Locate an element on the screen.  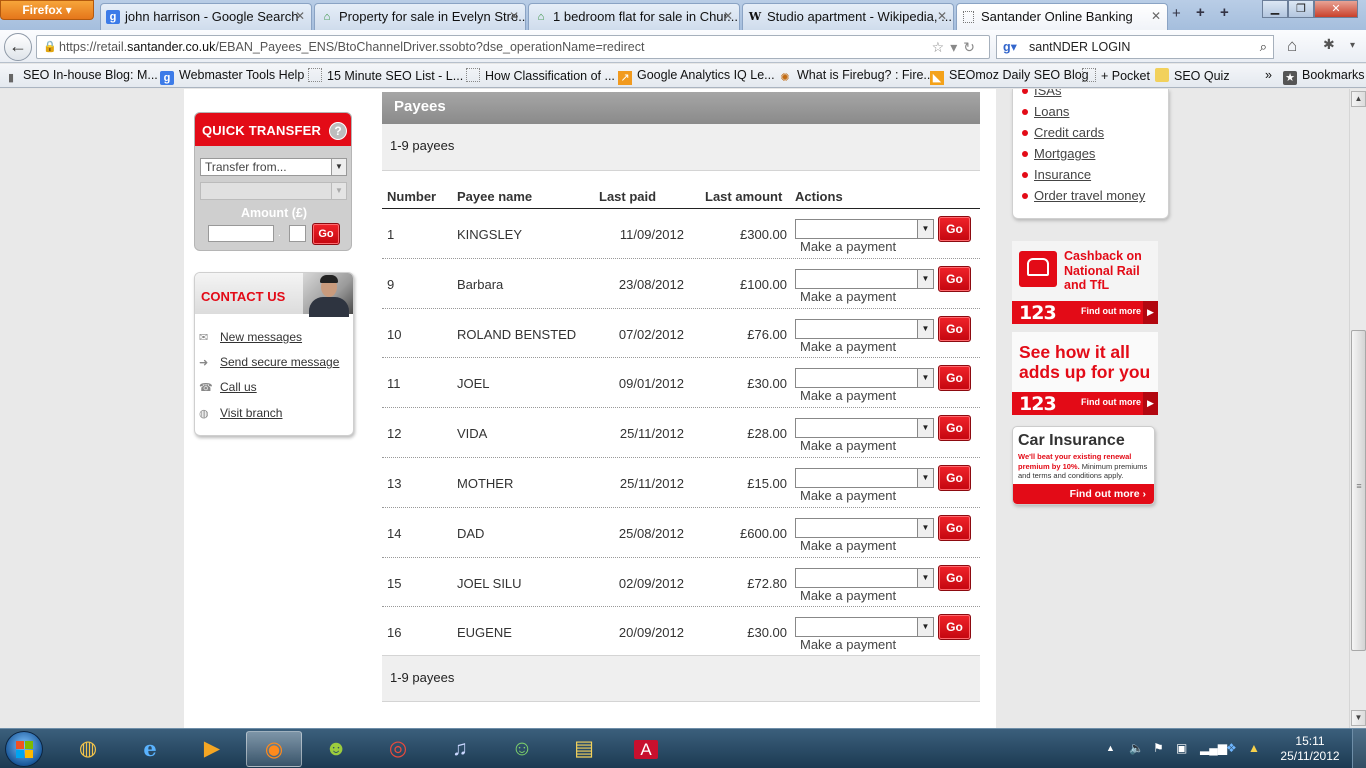
bookmarks-overflow-button: » is located at coordinates (1268, 75).